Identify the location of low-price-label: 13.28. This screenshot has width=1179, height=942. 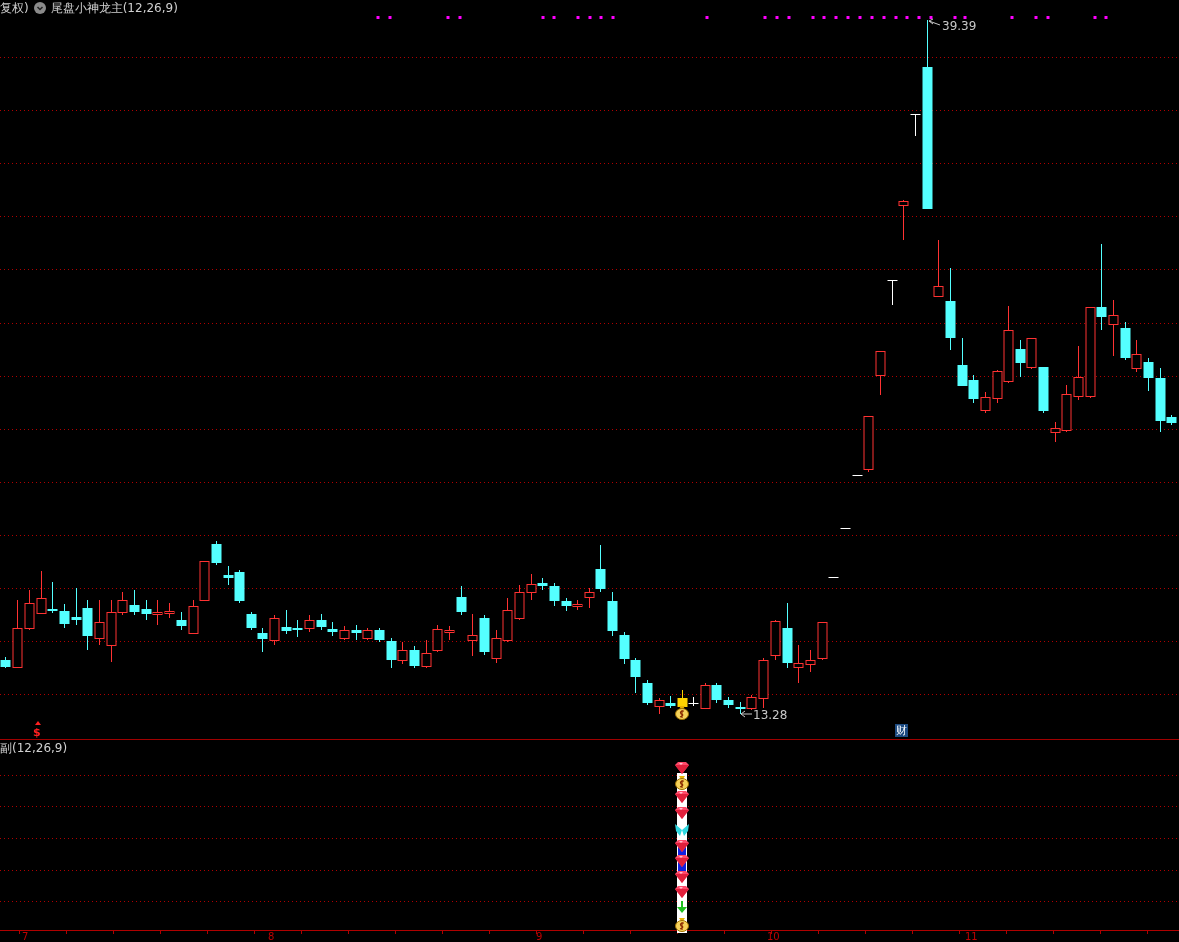
(770, 715).